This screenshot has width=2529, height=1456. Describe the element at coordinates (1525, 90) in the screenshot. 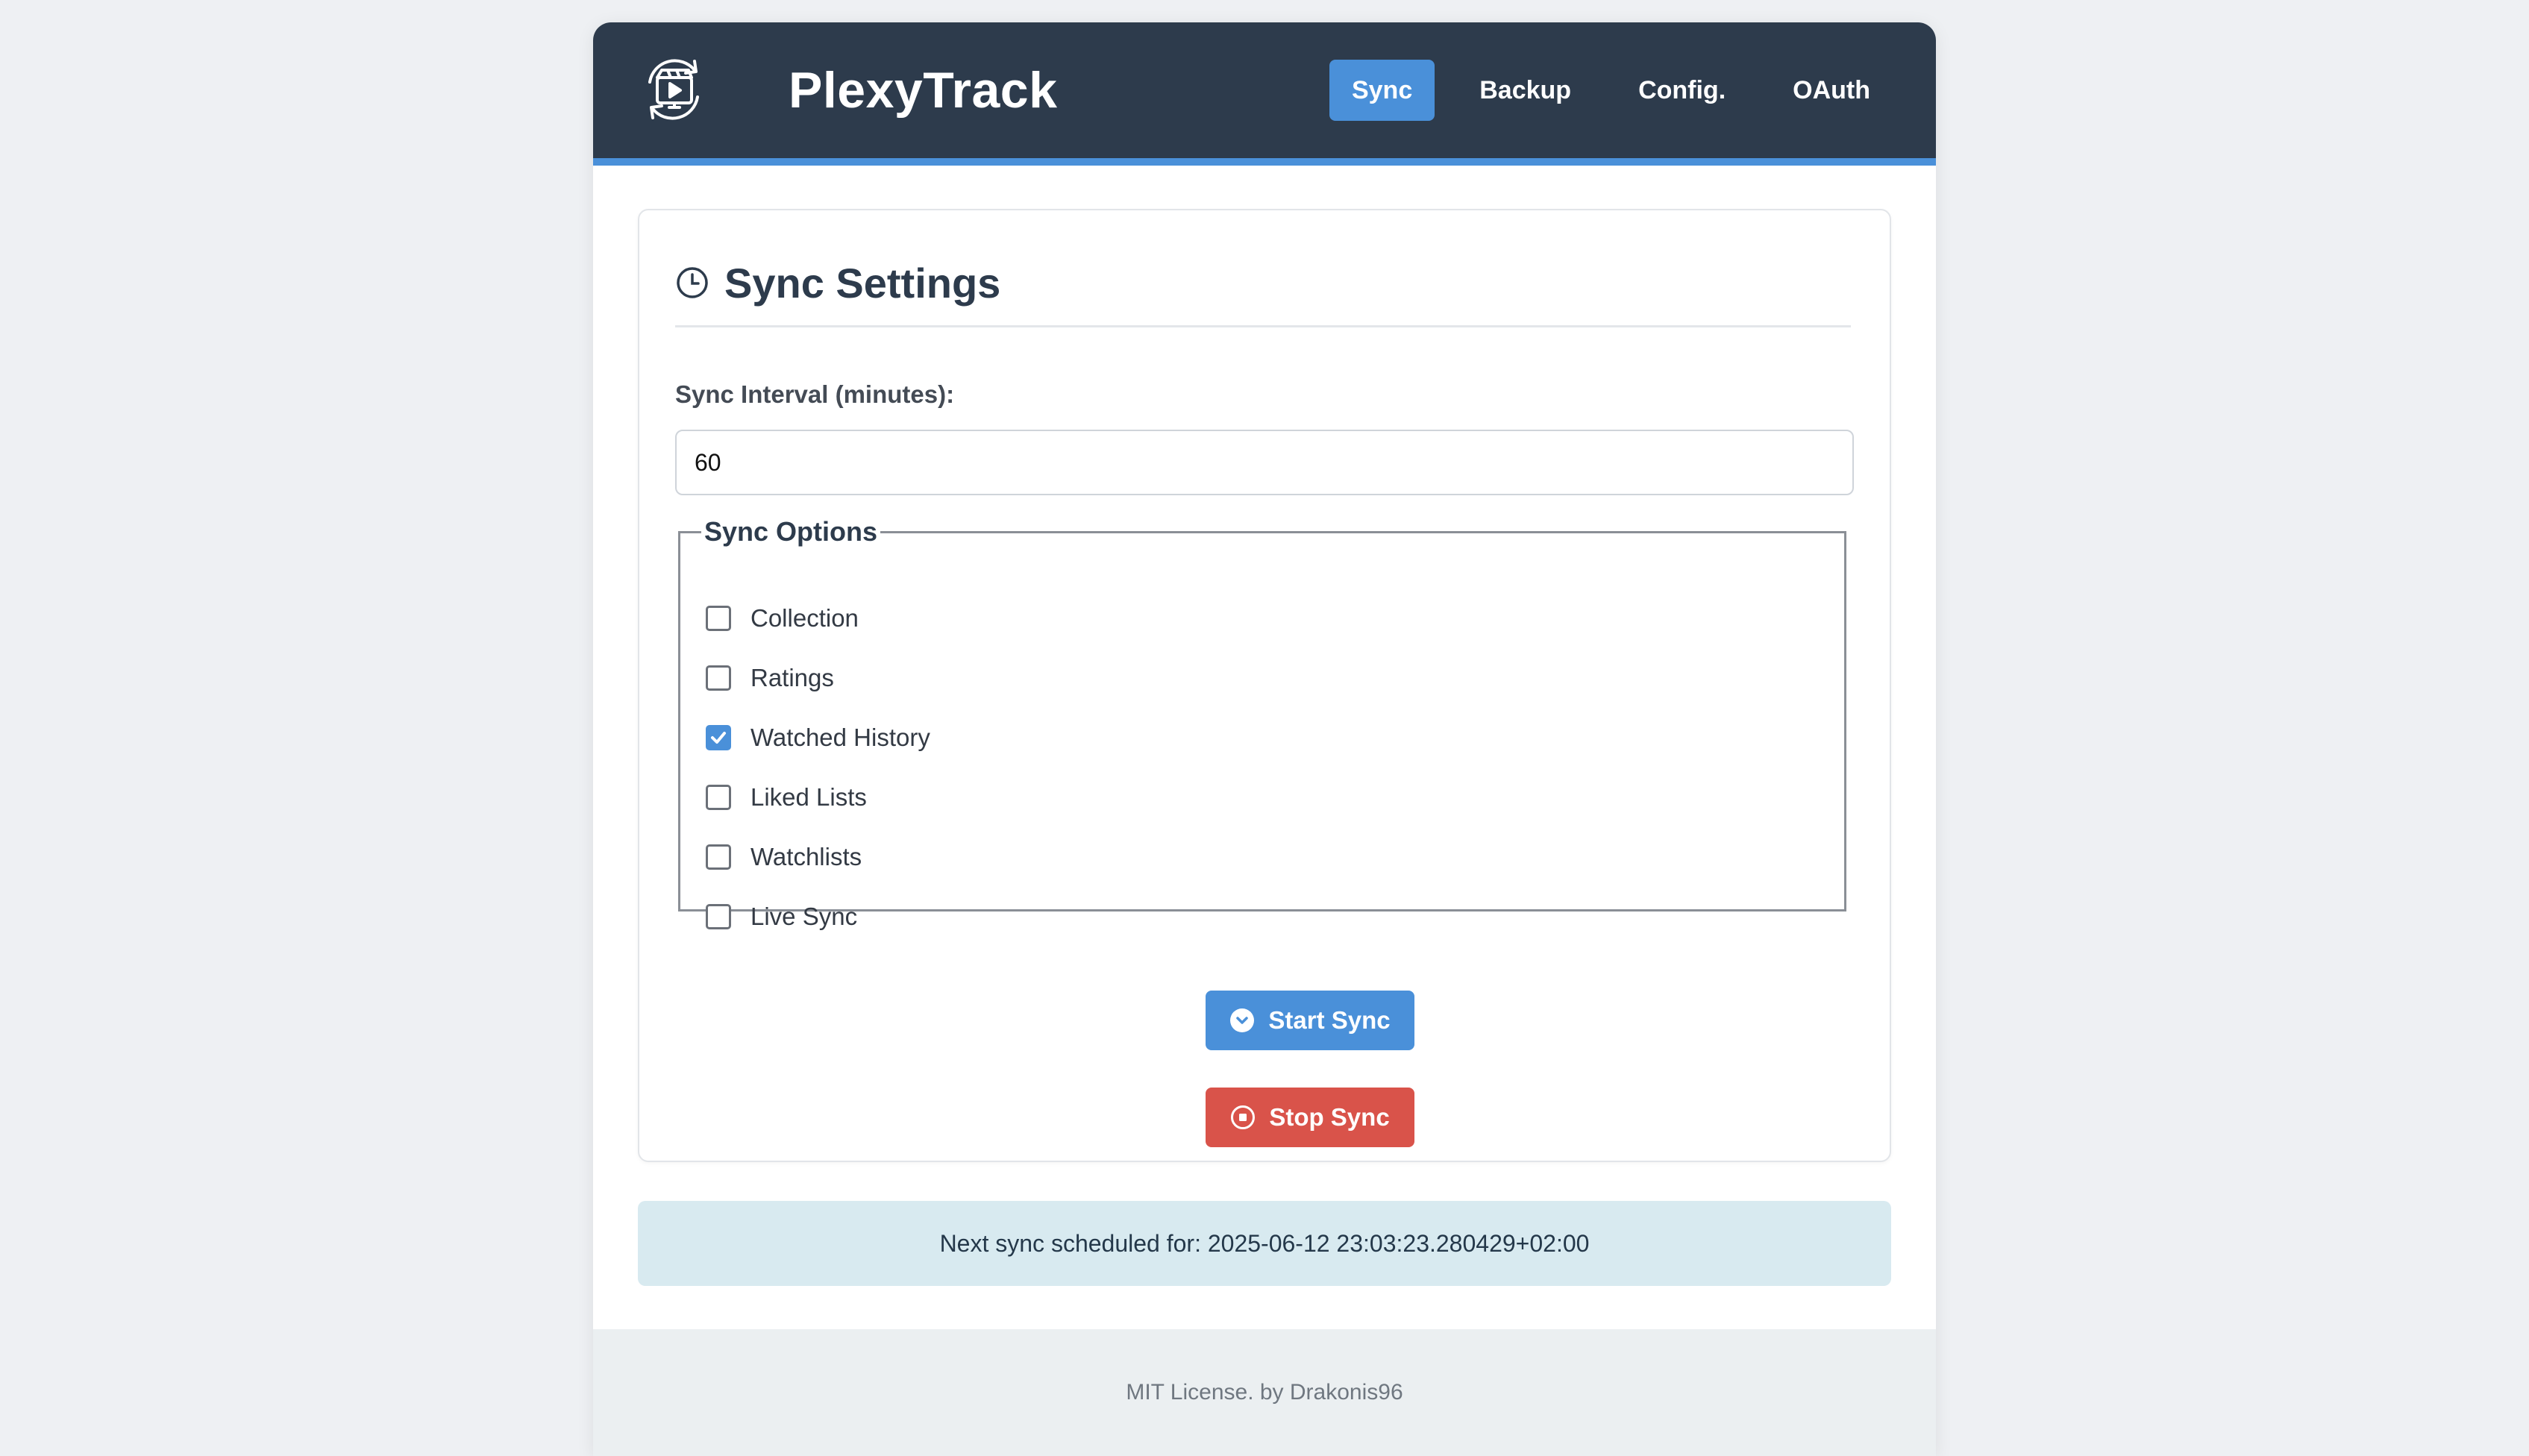

I see `nav-backup: Backup` at that location.